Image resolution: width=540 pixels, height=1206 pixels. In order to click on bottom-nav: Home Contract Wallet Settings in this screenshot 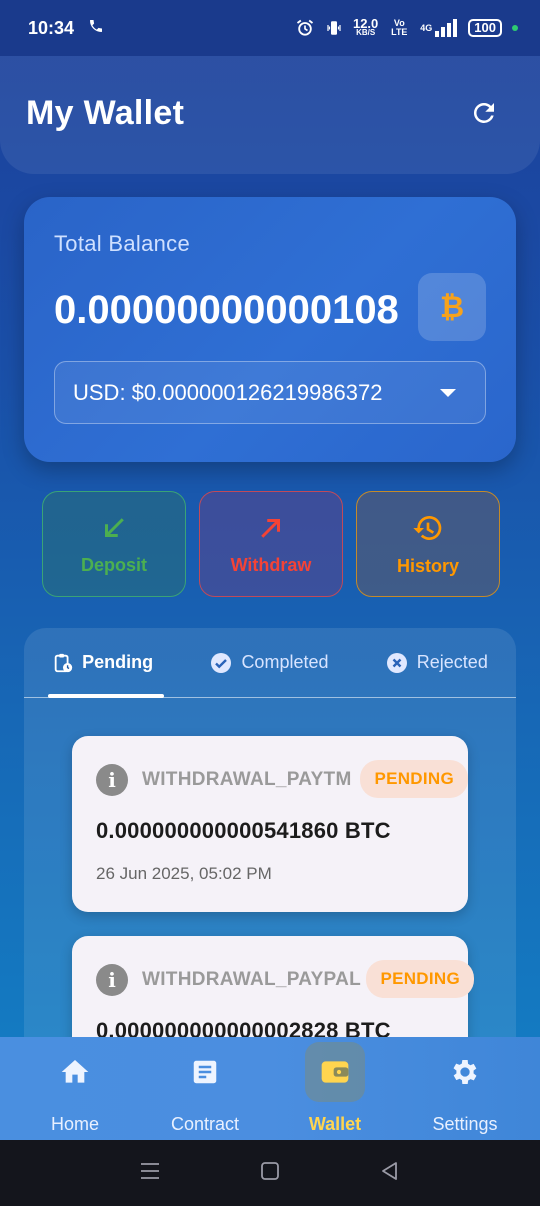, I will do `click(270, 1088)`.